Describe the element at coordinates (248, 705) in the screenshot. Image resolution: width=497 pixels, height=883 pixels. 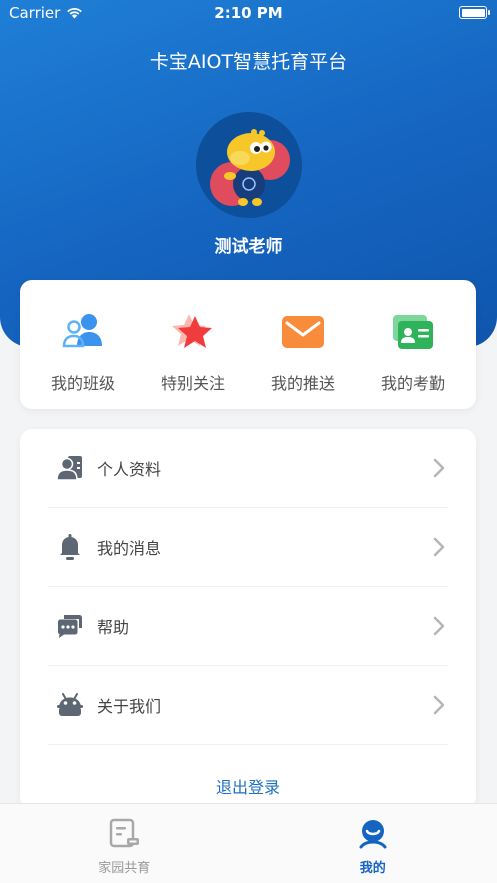
I see `menu-item-about: 关于我们` at that location.